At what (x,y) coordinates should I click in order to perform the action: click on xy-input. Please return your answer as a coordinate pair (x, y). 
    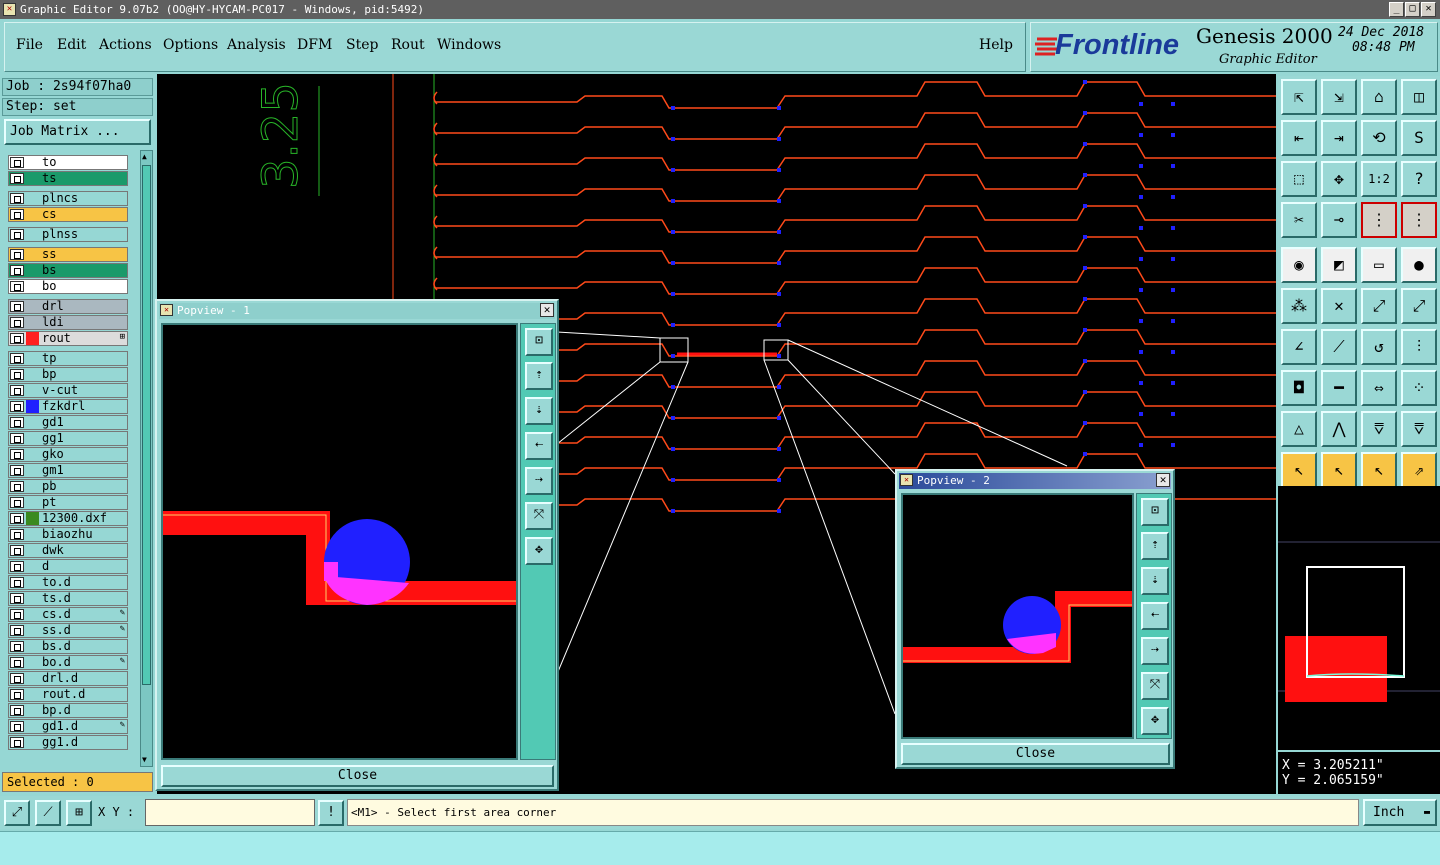
    Looking at the image, I should click on (230, 812).